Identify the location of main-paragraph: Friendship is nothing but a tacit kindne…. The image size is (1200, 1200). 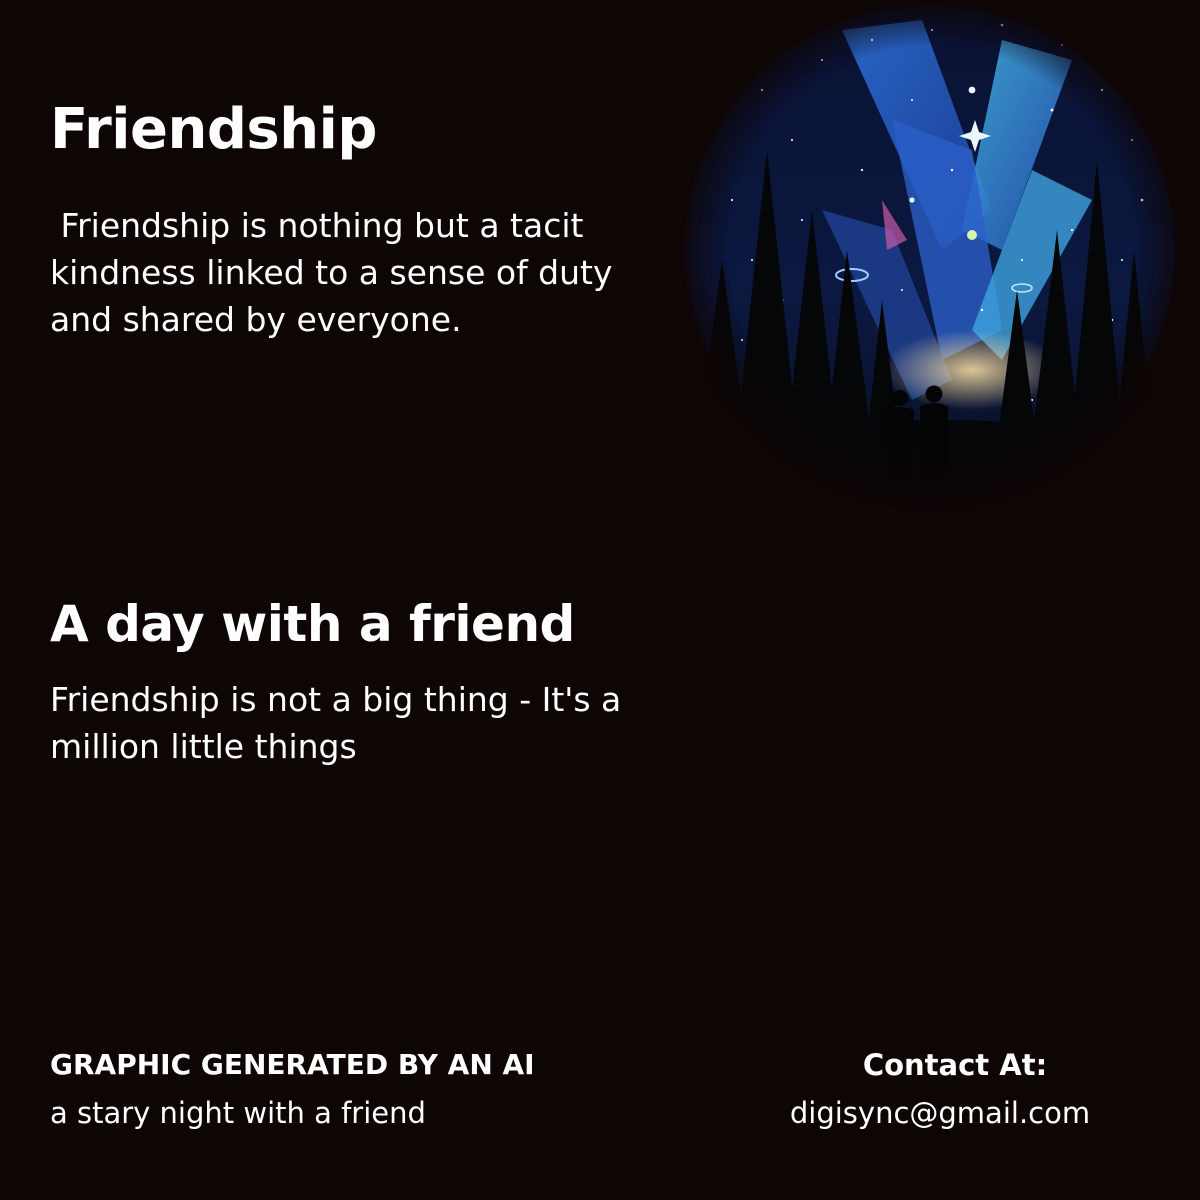
(337, 272).